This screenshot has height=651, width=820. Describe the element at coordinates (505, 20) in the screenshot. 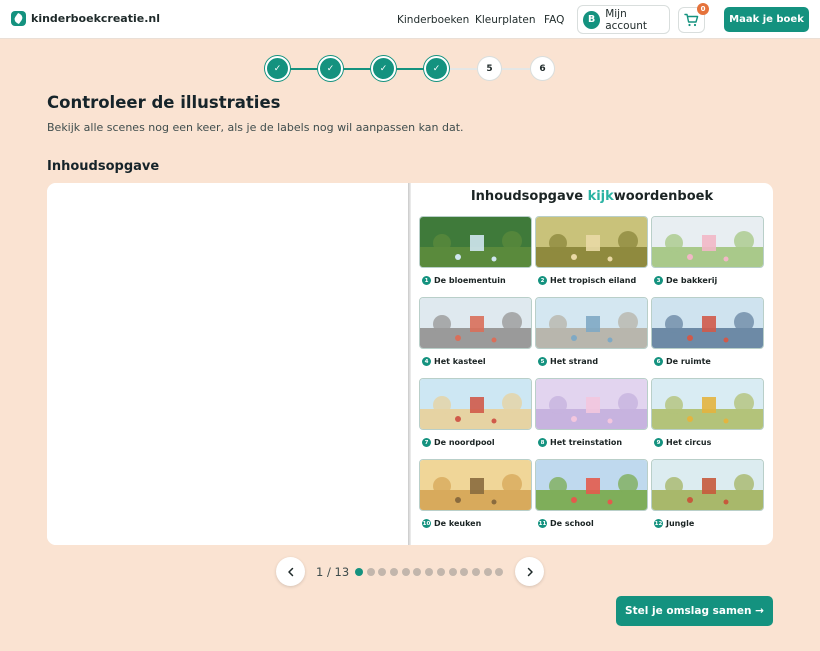

I see `nav-link-kleurplaten: Kleurplaten` at that location.